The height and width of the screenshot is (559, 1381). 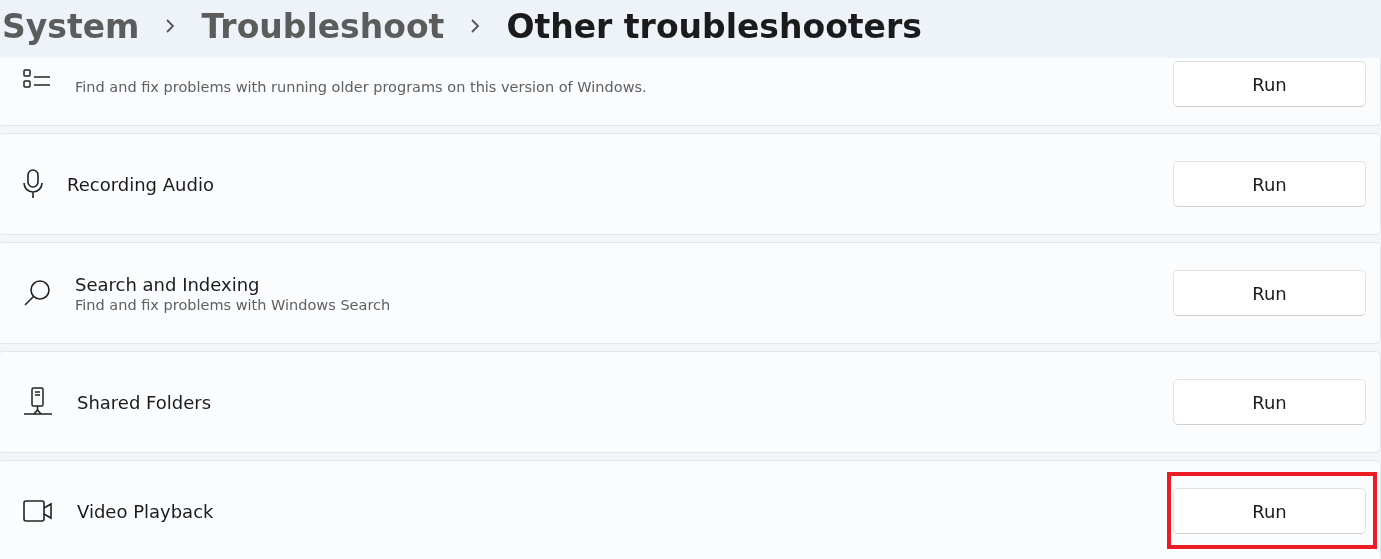 What do you see at coordinates (71, 26) in the screenshot?
I see `breadcrumb-link: System` at bounding box center [71, 26].